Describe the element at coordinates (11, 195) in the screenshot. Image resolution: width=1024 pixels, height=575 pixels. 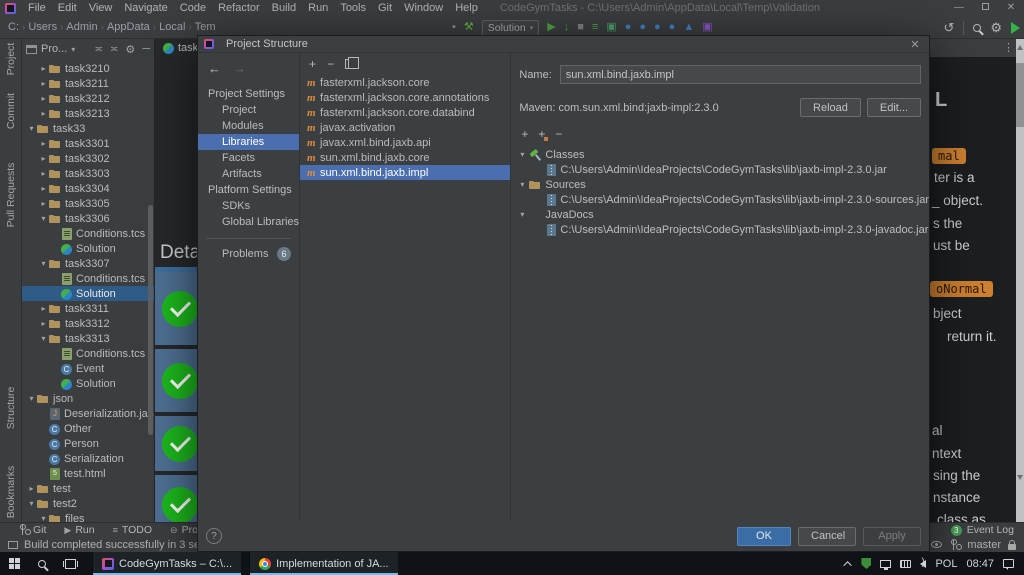
I see `dock-label-pull-requests: Pull Requests` at that location.